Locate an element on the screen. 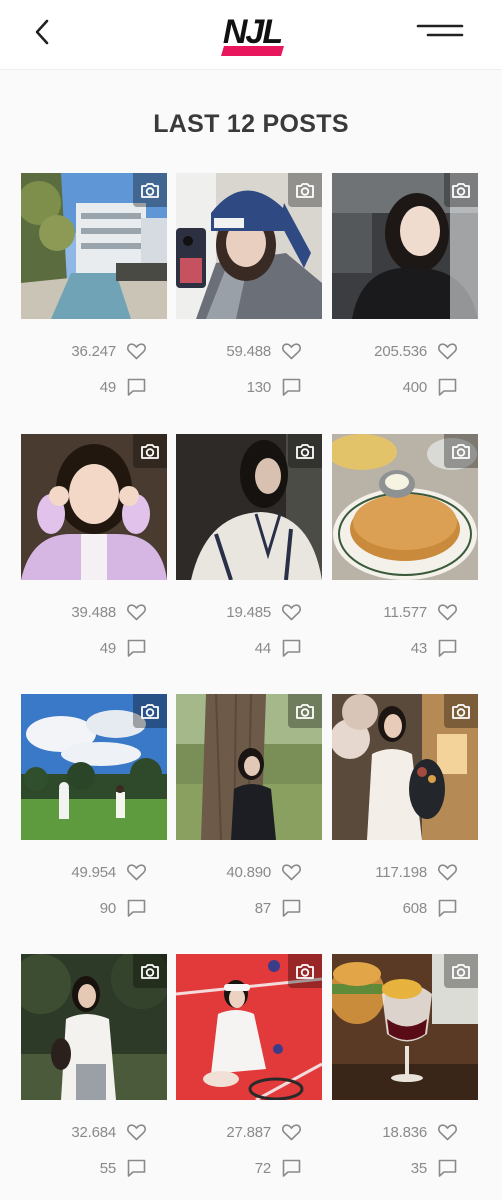 This screenshot has width=502, height=1200. post-card: 117.198 608 is located at coordinates (405, 806).